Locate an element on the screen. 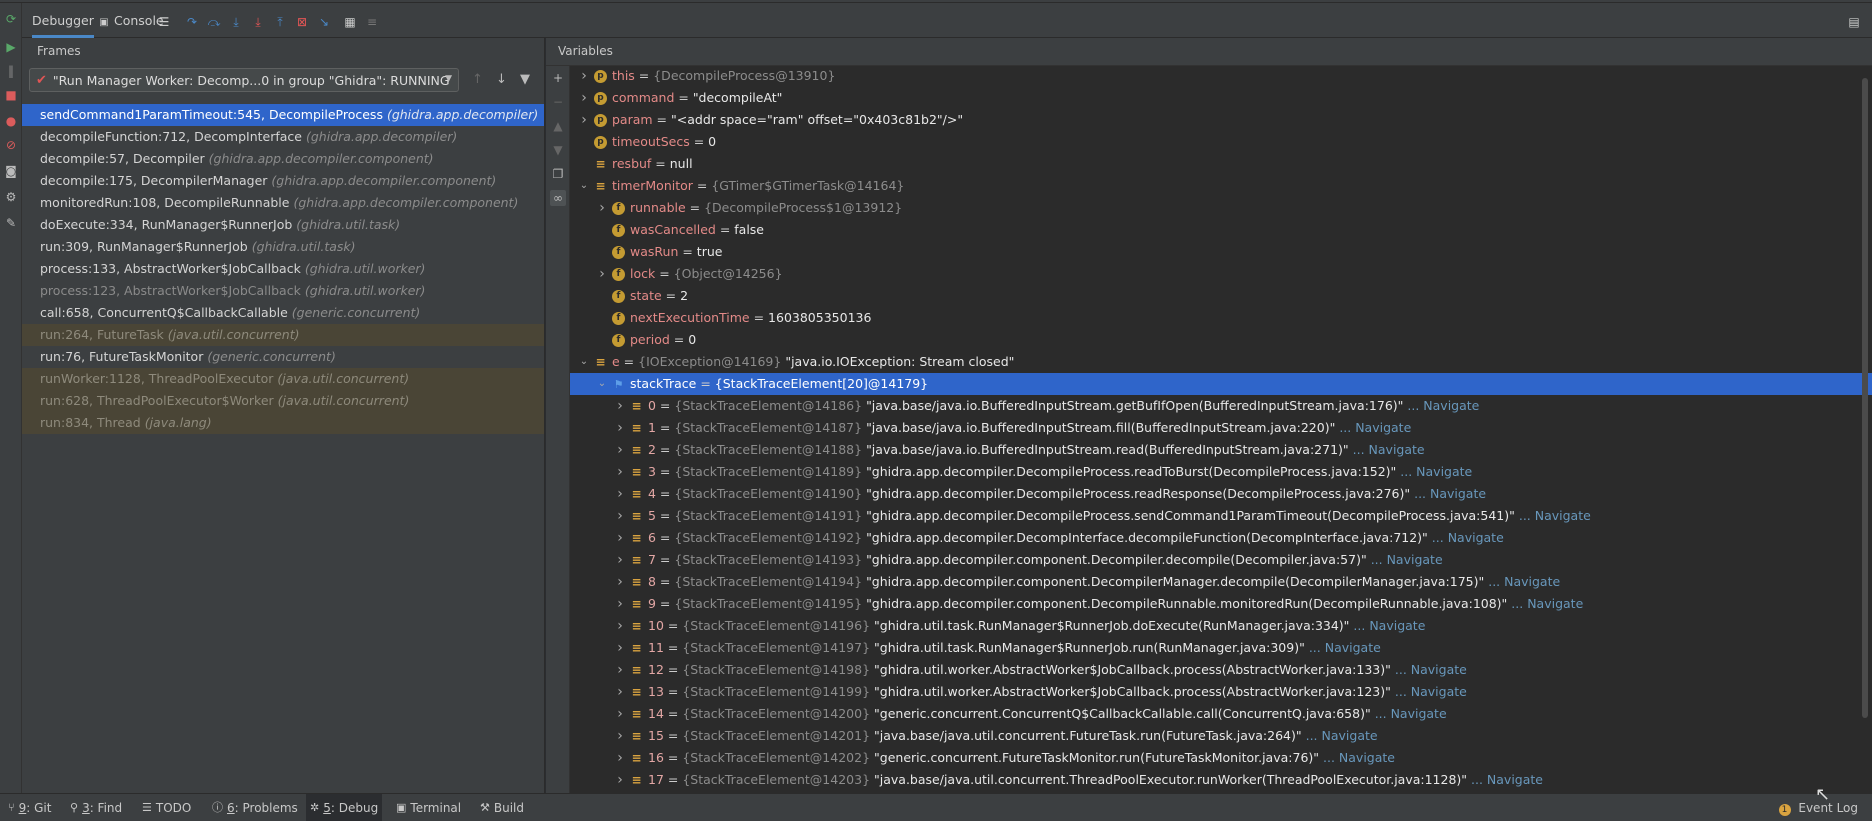  move-down-icon: ▼ is located at coordinates (558, 150).